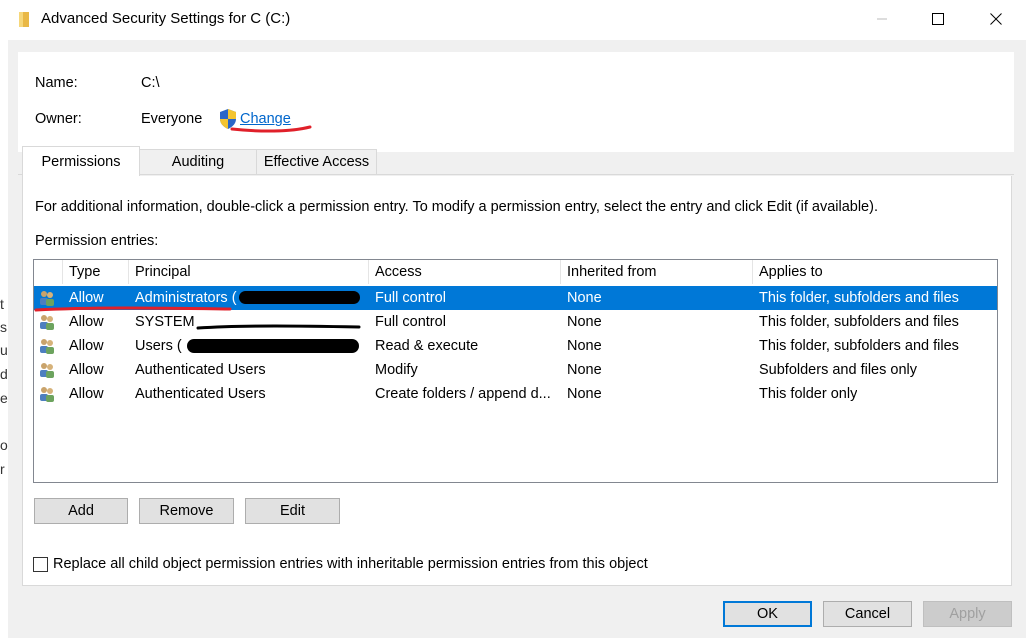 The height and width of the screenshot is (638, 1026). Describe the element at coordinates (96, 272) in the screenshot. I see `column-header-type: Type` at that location.